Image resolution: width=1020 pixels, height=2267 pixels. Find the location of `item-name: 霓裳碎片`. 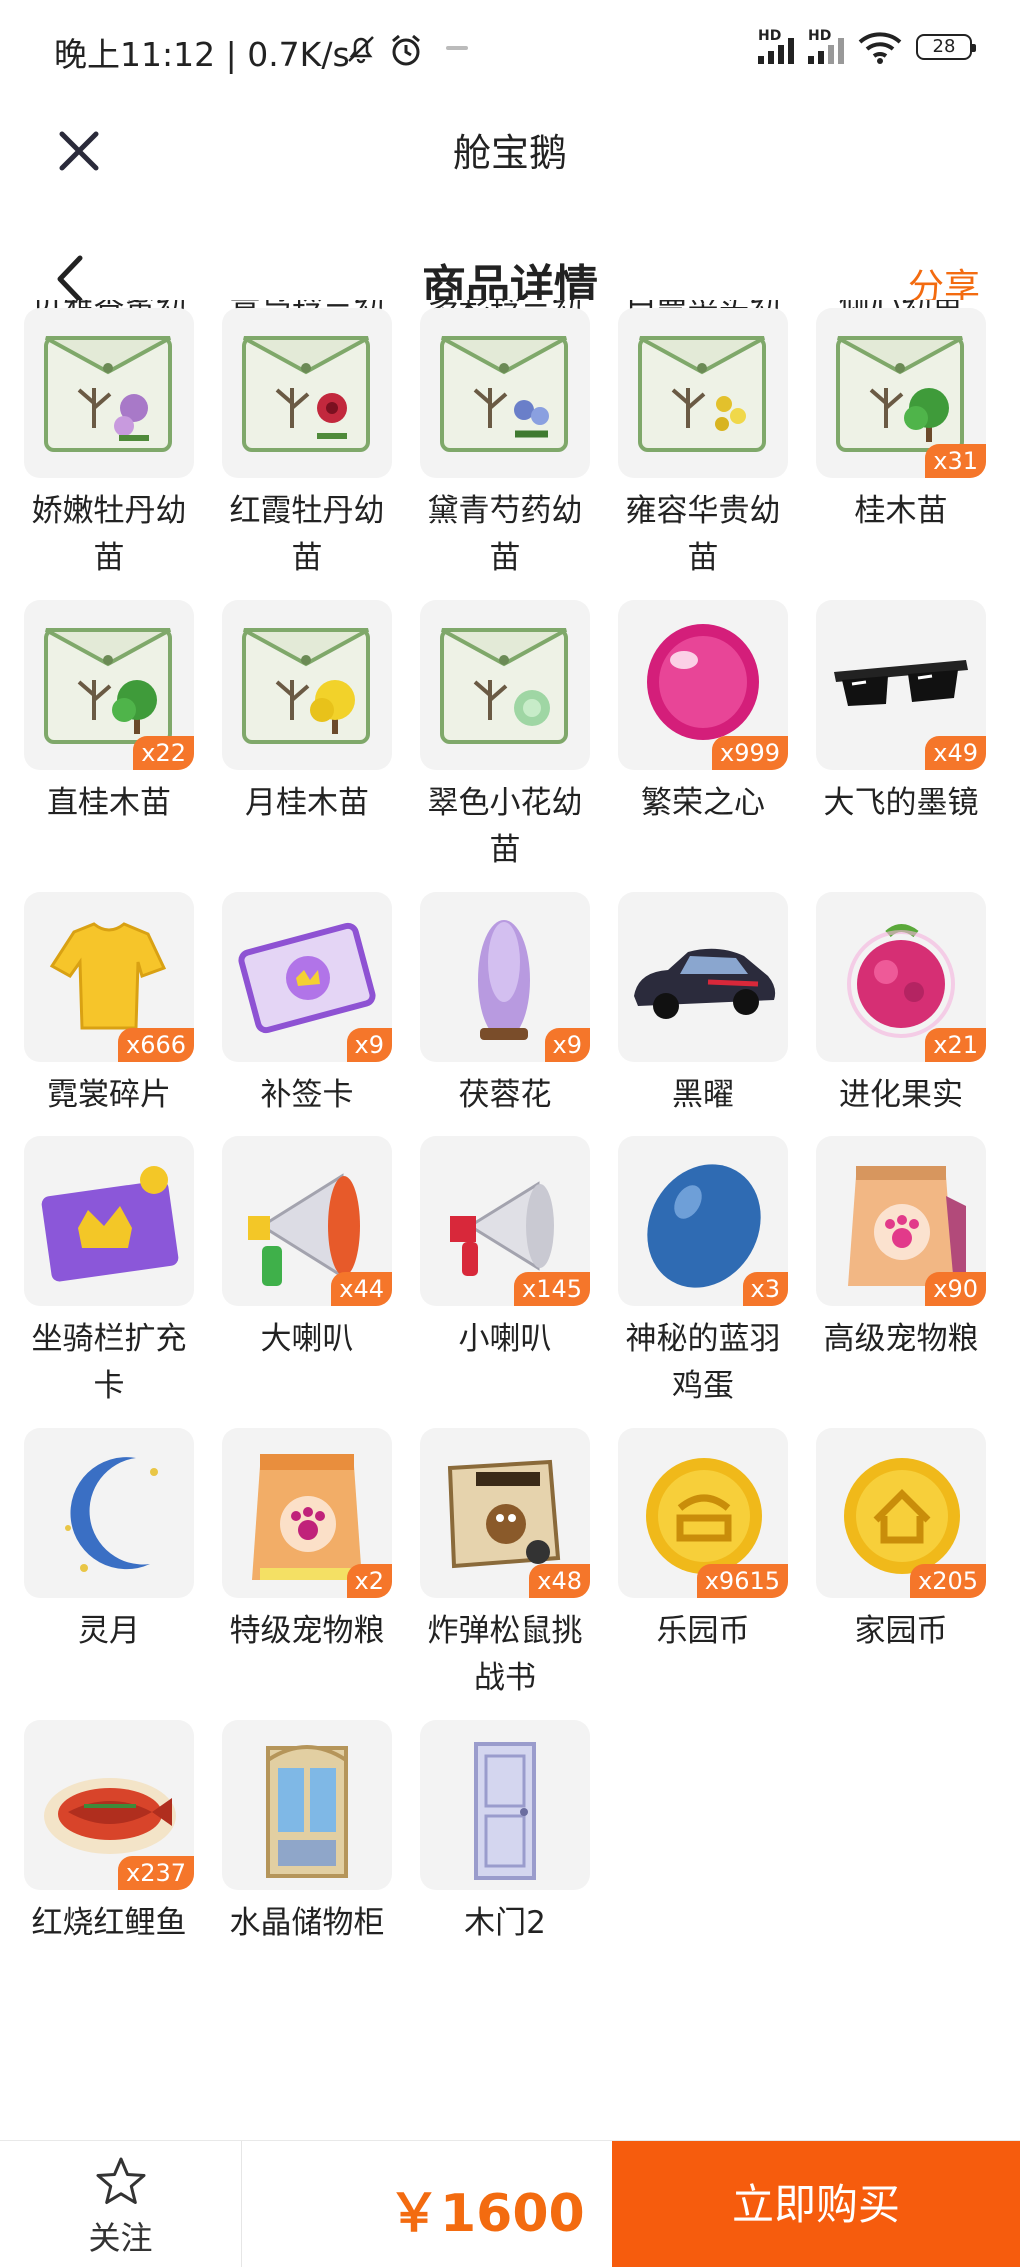

item-name: 霓裳碎片 is located at coordinates (109, 1095).